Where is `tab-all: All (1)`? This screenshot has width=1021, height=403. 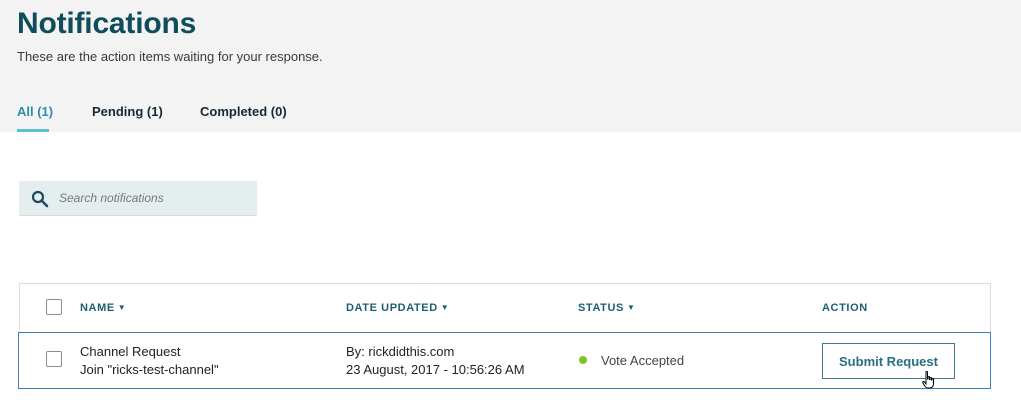 tab-all: All (1) is located at coordinates (35, 111).